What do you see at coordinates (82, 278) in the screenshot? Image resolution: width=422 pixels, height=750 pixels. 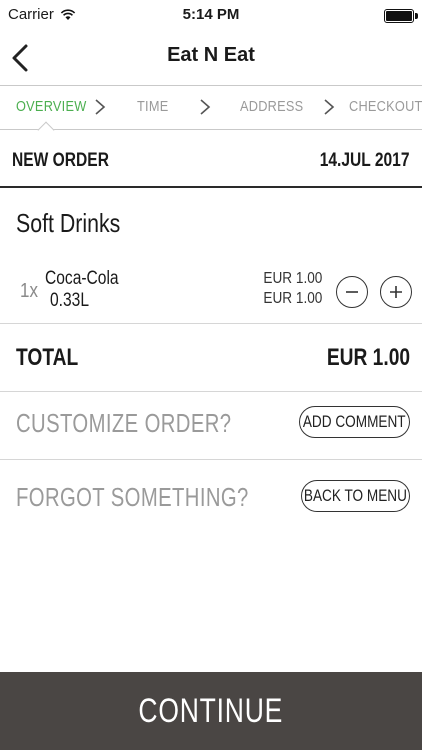 I see `item-name: Coca-Cola` at bounding box center [82, 278].